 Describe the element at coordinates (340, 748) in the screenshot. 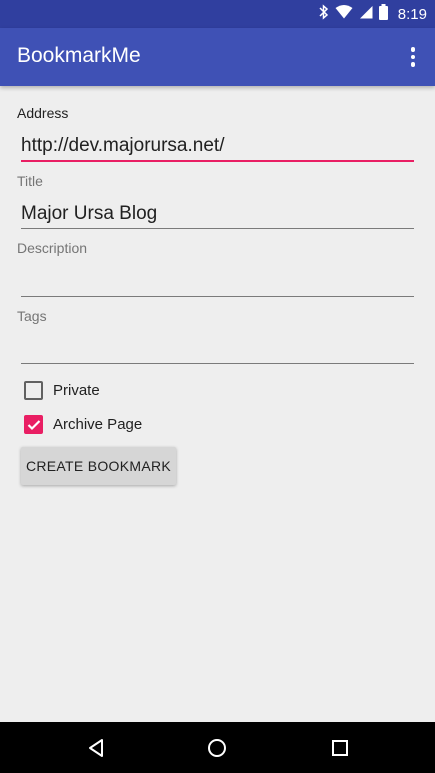

I see `recents-square-icon` at that location.